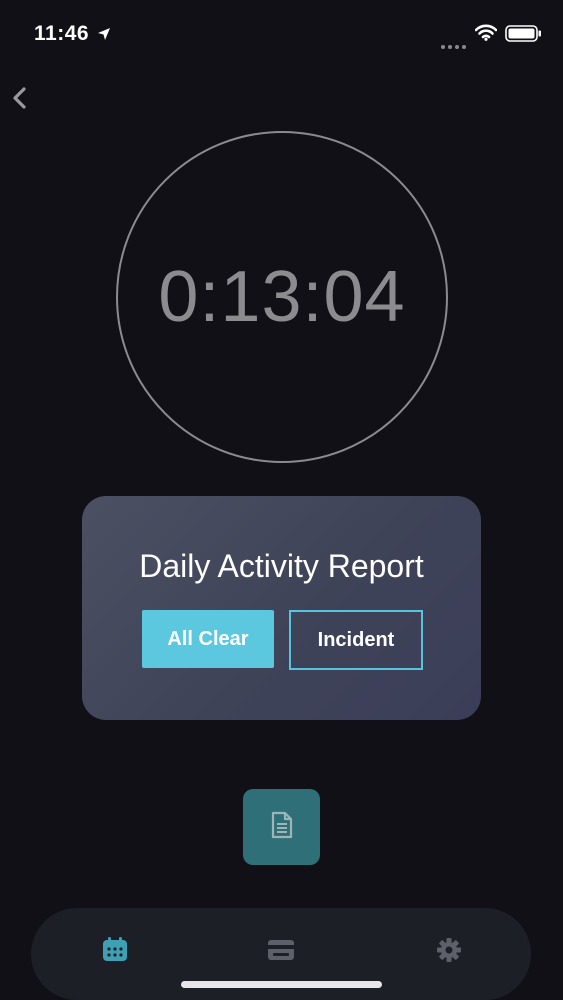 The height and width of the screenshot is (1000, 563). Describe the element at coordinates (281, 952) in the screenshot. I see `wallet-icon` at that location.